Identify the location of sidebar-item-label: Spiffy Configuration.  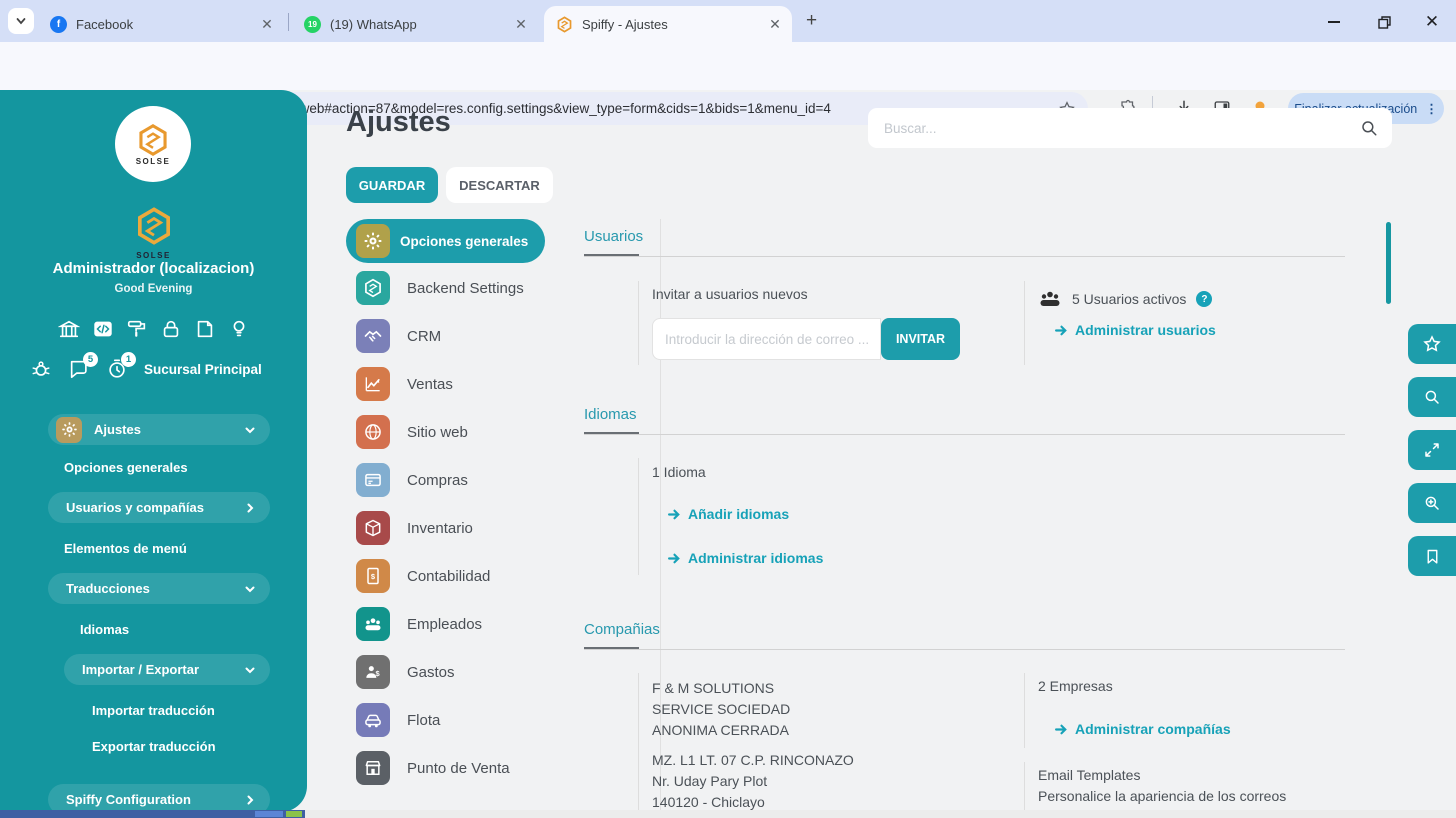
(128, 799).